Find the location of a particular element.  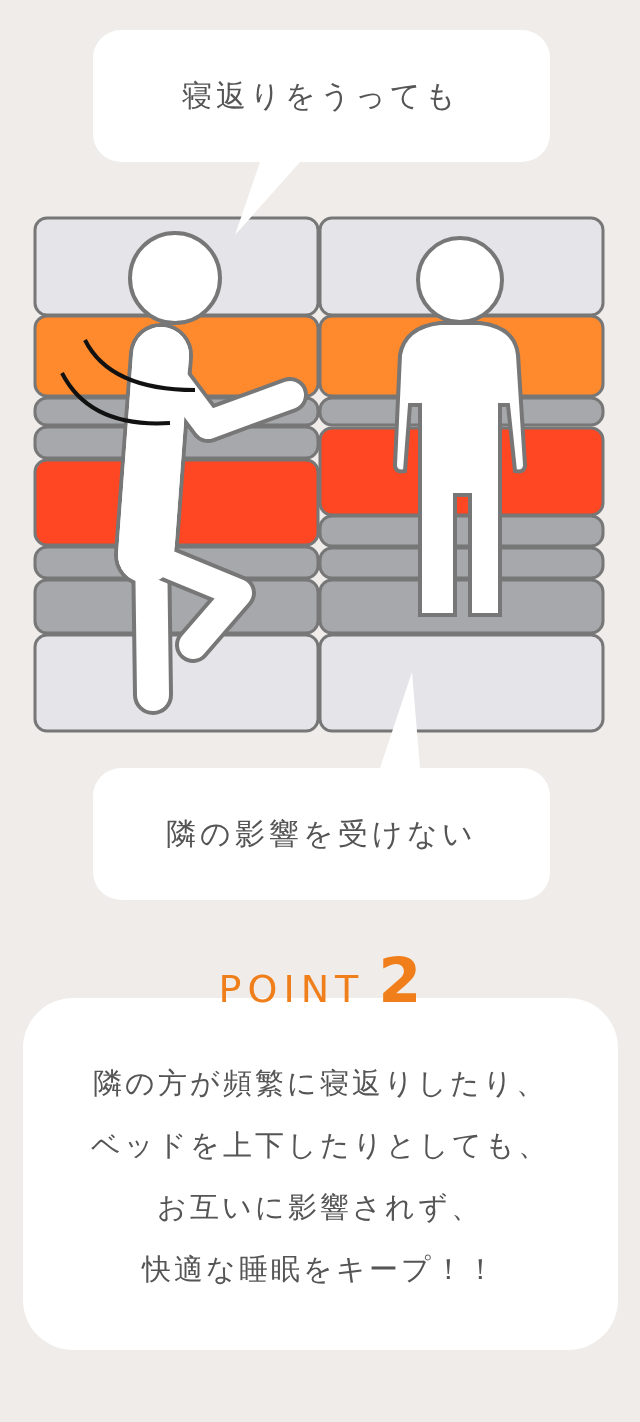

point-label: POINT is located at coordinates (291, 991).